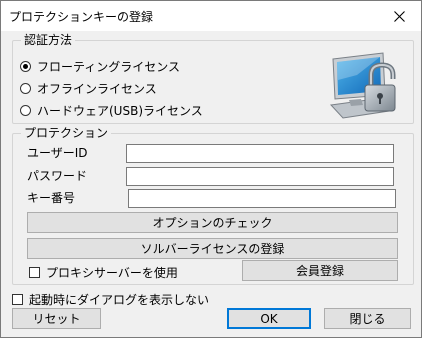 The width and height of the screenshot is (422, 338). Describe the element at coordinates (112, 273) in the screenshot. I see `proxy-checkbox-label: プロキシサーバーを使用` at that location.